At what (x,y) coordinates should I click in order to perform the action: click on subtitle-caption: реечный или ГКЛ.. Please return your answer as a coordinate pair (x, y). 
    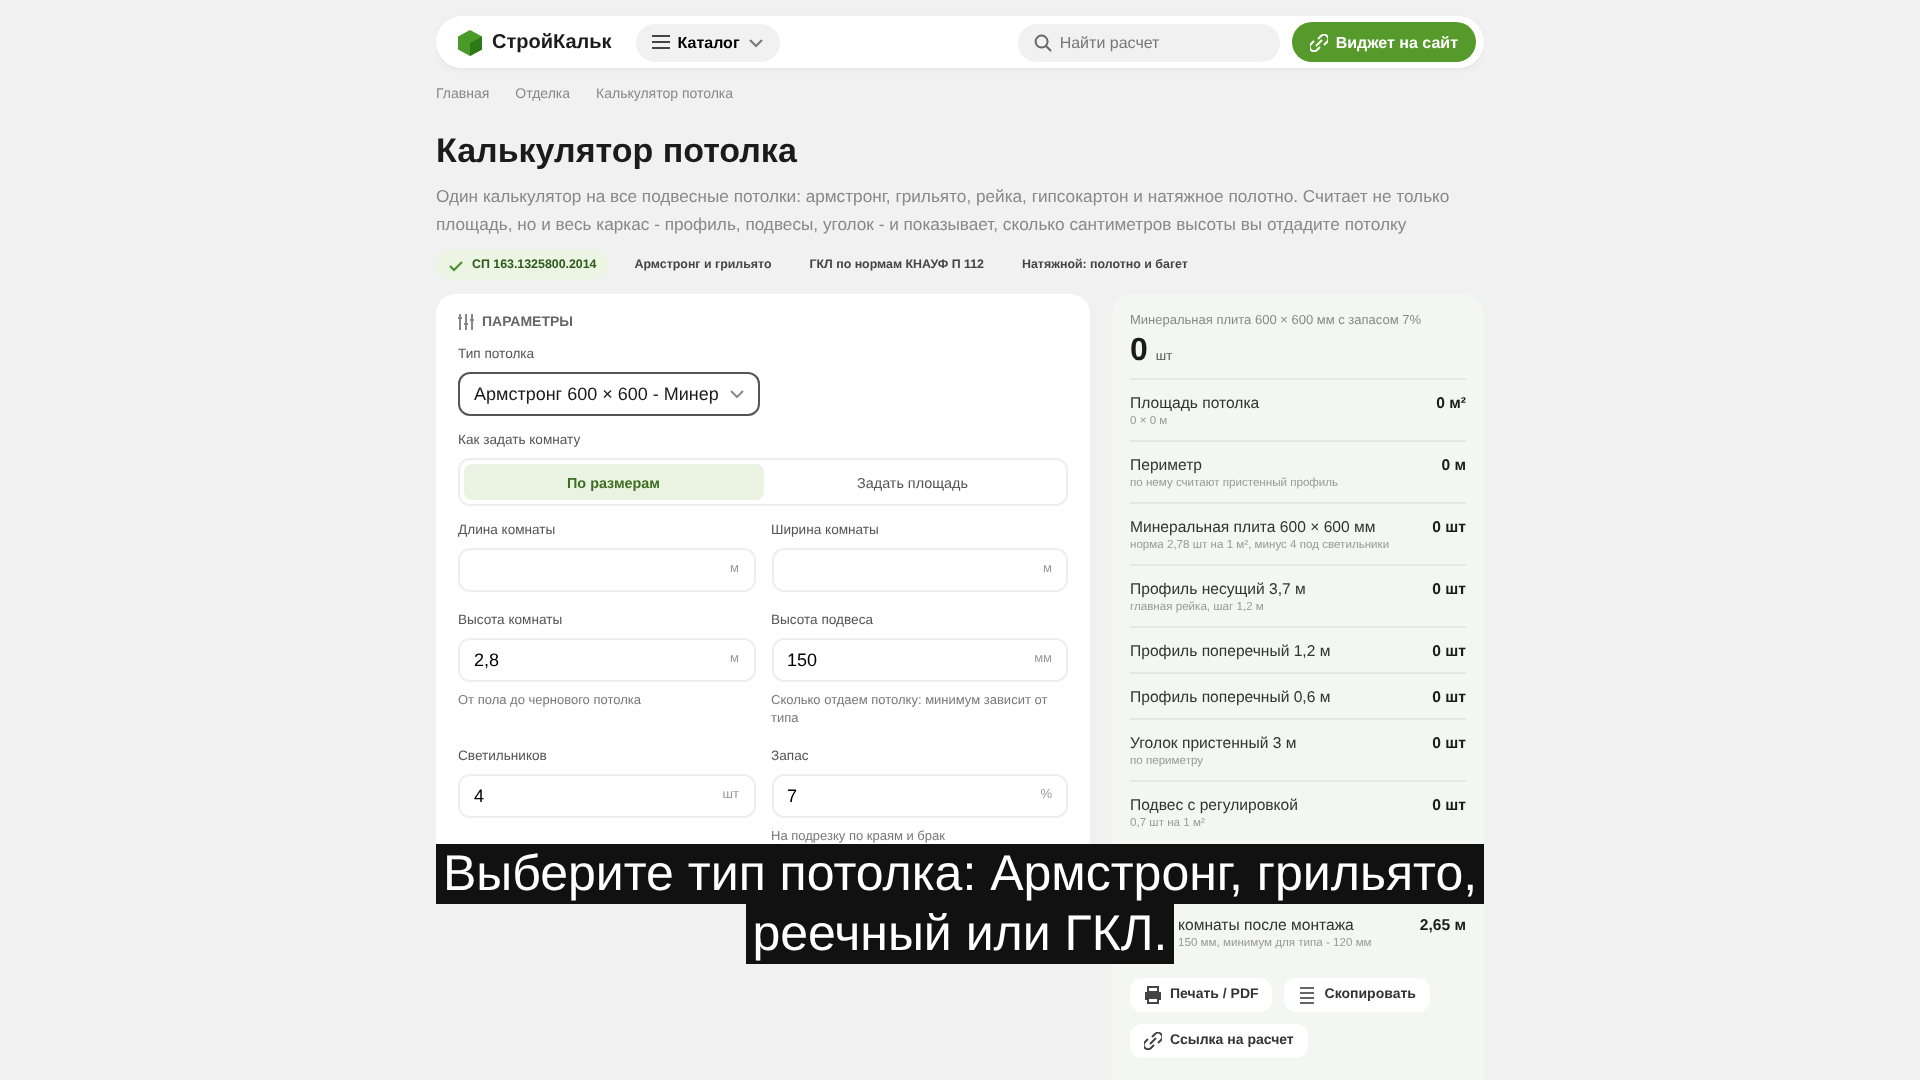
    Looking at the image, I should click on (960, 934).